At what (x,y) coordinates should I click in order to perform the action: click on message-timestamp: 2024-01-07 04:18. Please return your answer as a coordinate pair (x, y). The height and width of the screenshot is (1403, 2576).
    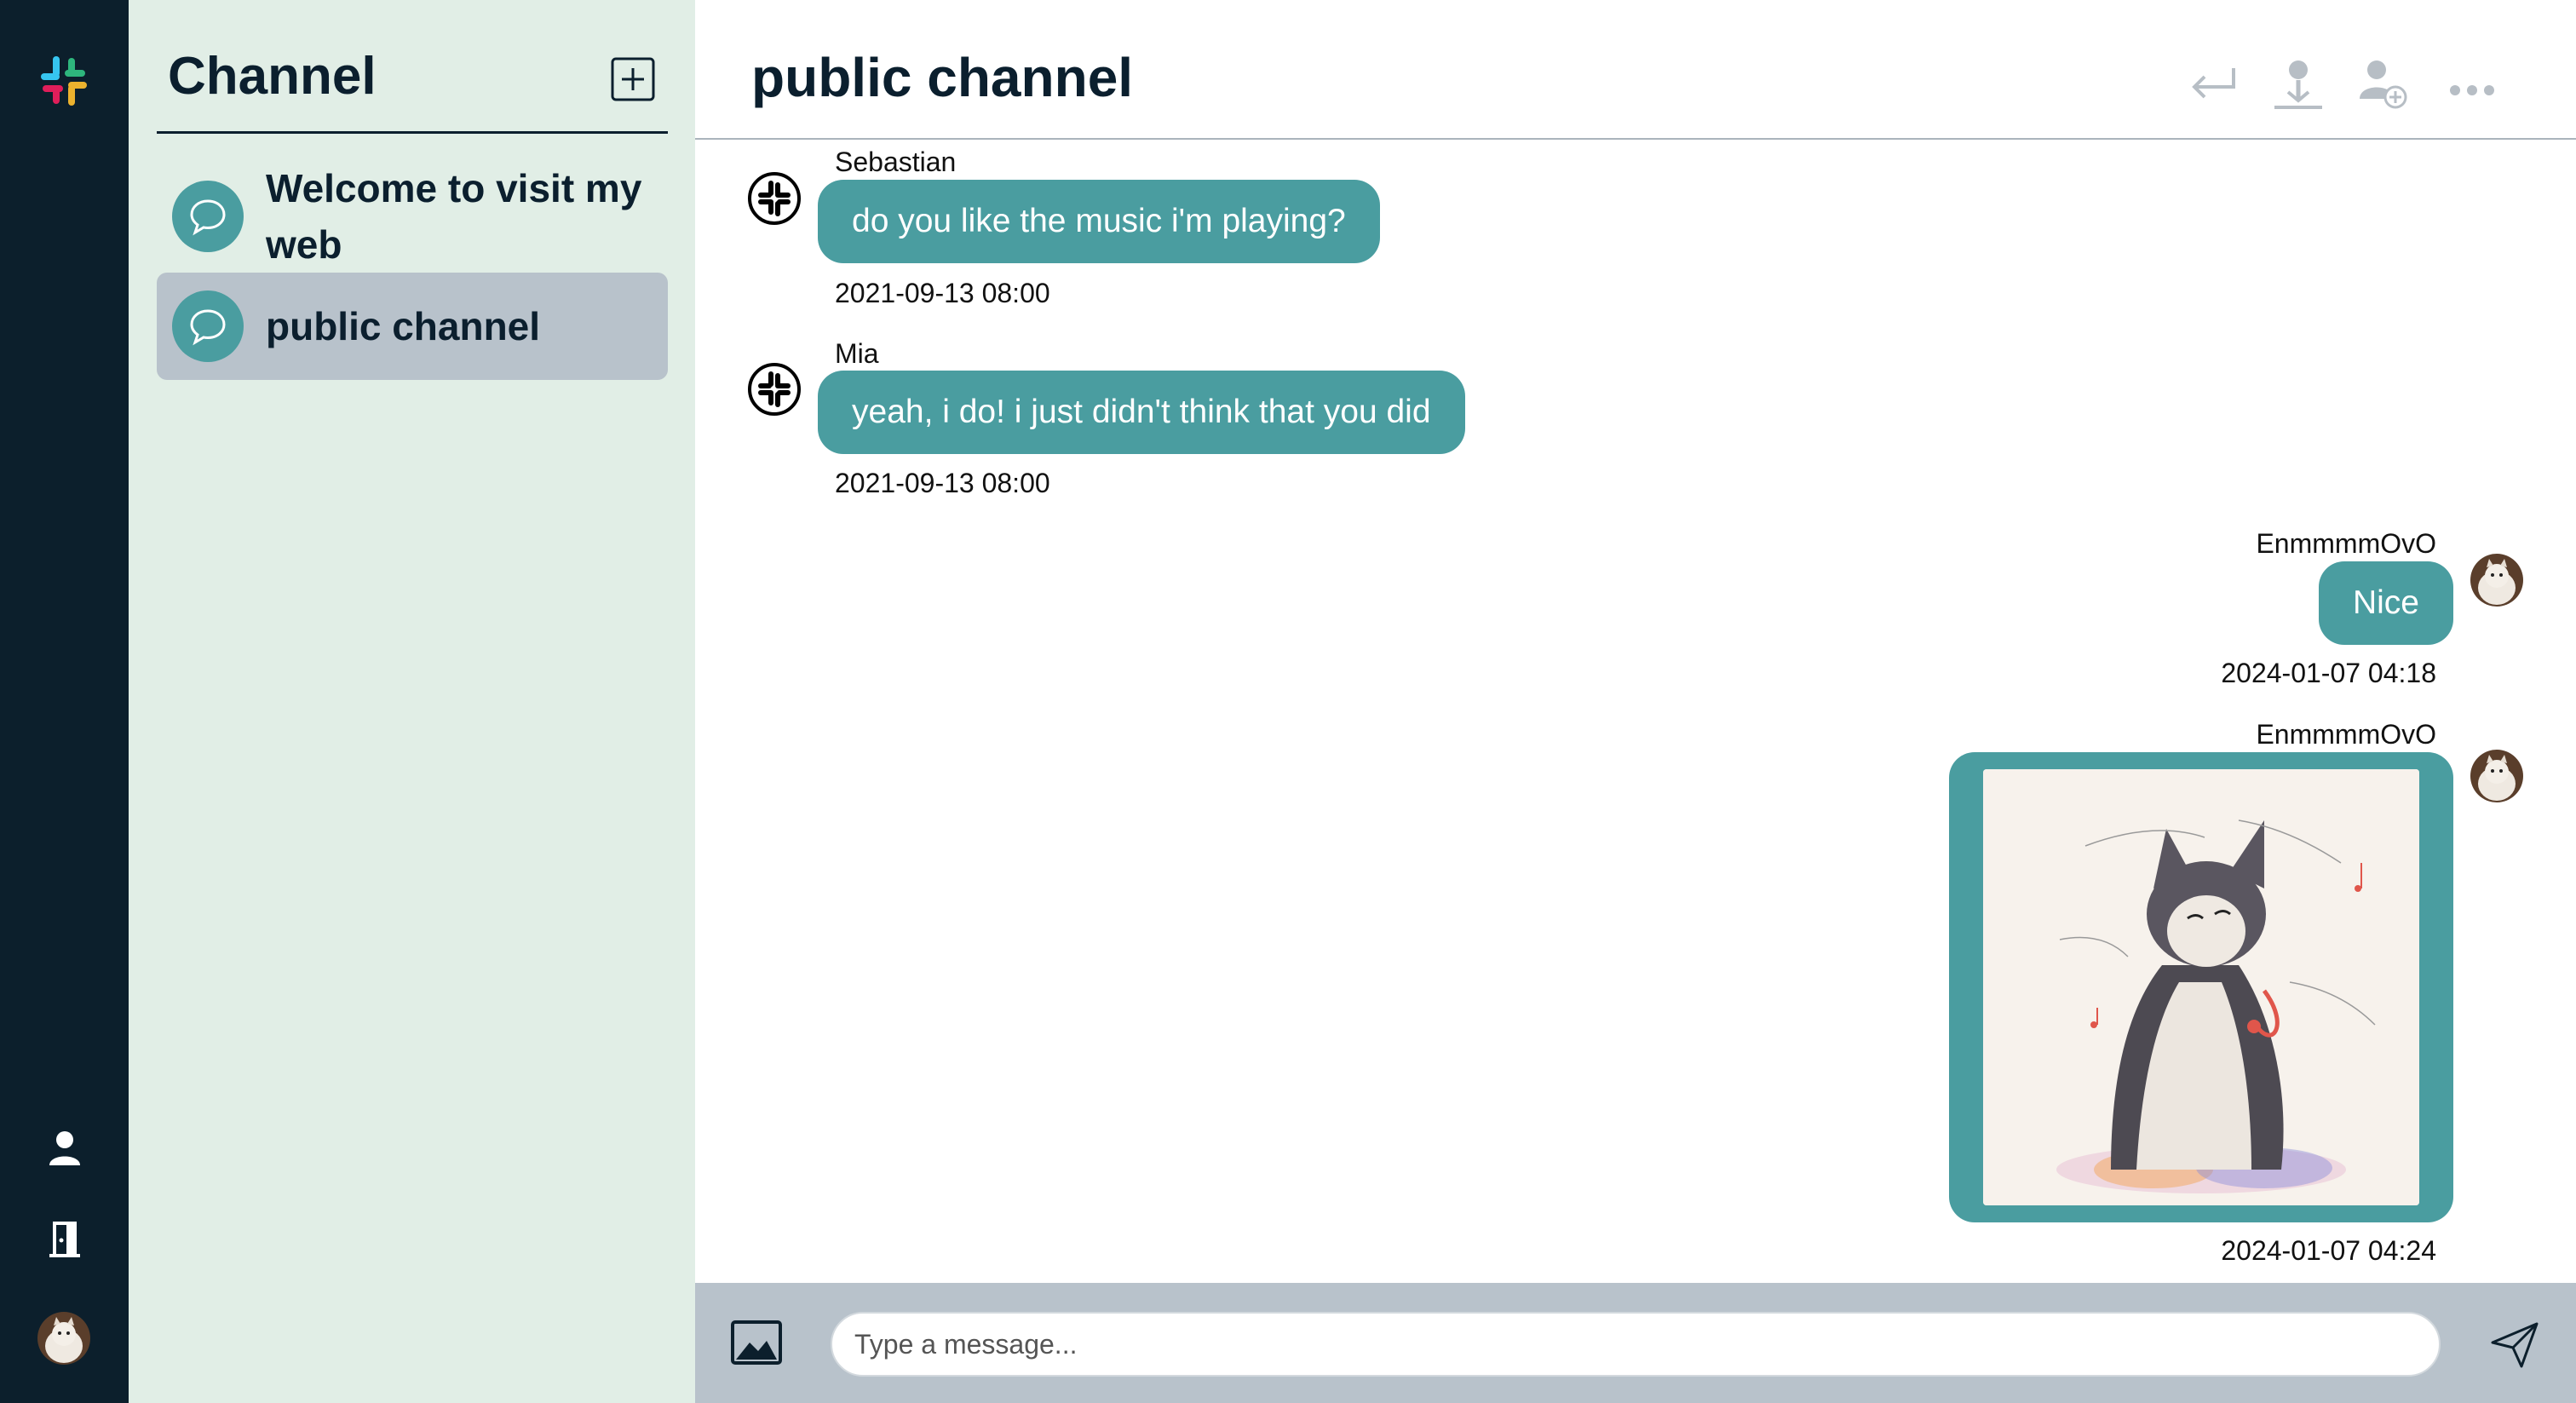
    Looking at the image, I should click on (2328, 673).